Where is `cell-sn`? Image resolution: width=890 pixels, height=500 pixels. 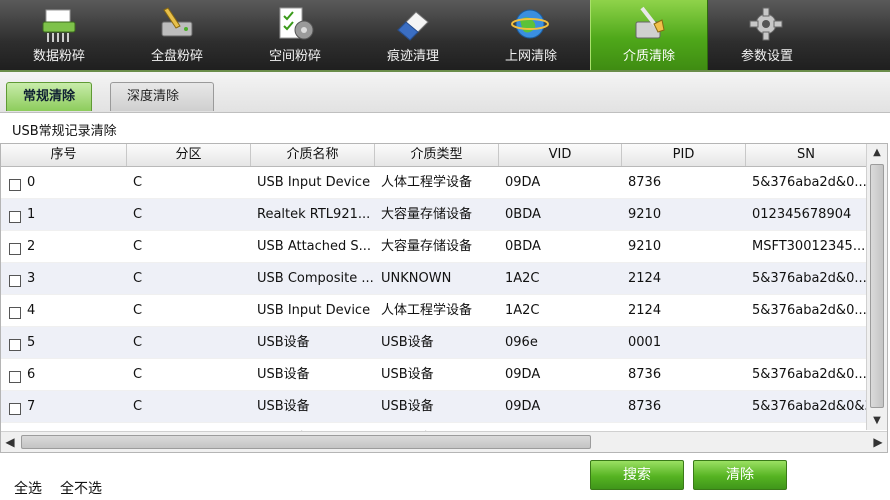 cell-sn is located at coordinates (806, 342).